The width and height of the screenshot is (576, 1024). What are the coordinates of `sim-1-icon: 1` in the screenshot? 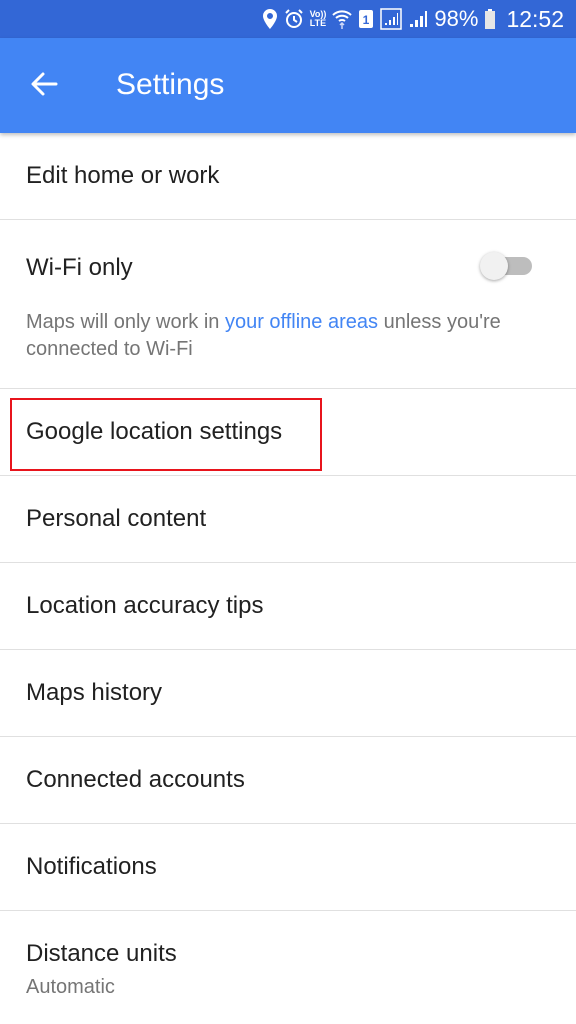 It's located at (366, 19).